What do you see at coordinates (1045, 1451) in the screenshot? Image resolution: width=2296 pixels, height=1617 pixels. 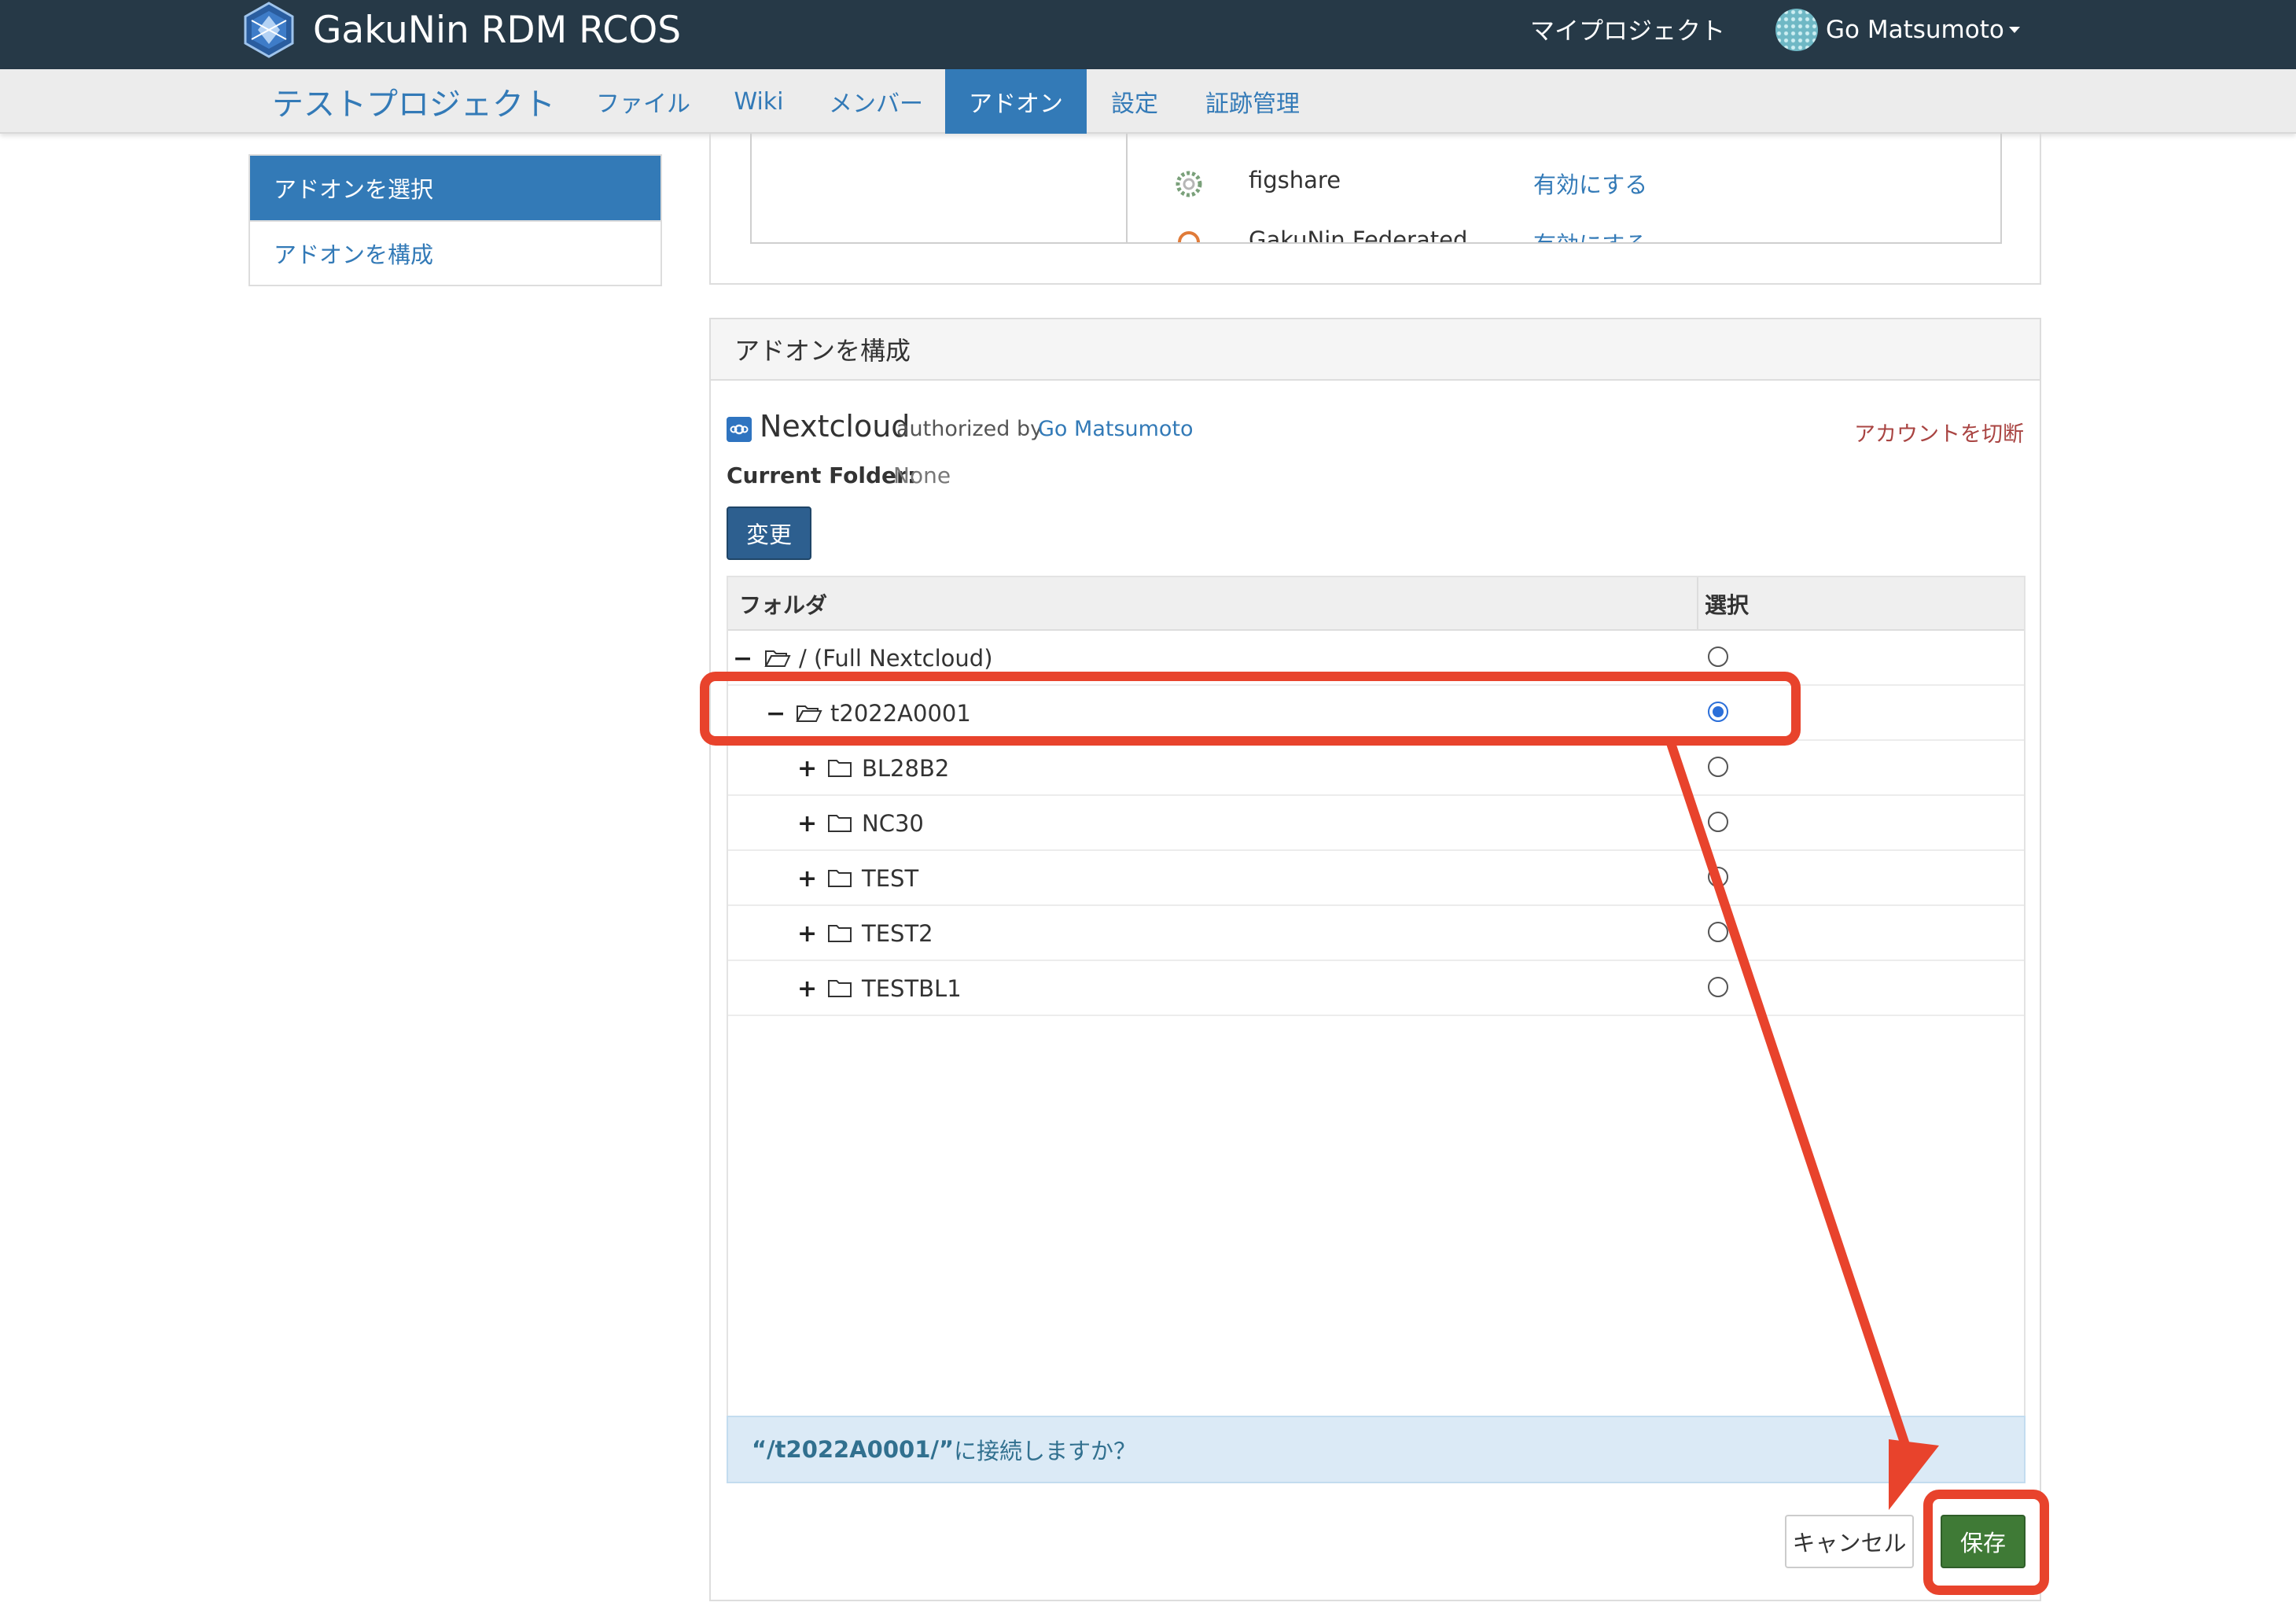 I see `confirm-message: に接続しますか？` at bounding box center [1045, 1451].